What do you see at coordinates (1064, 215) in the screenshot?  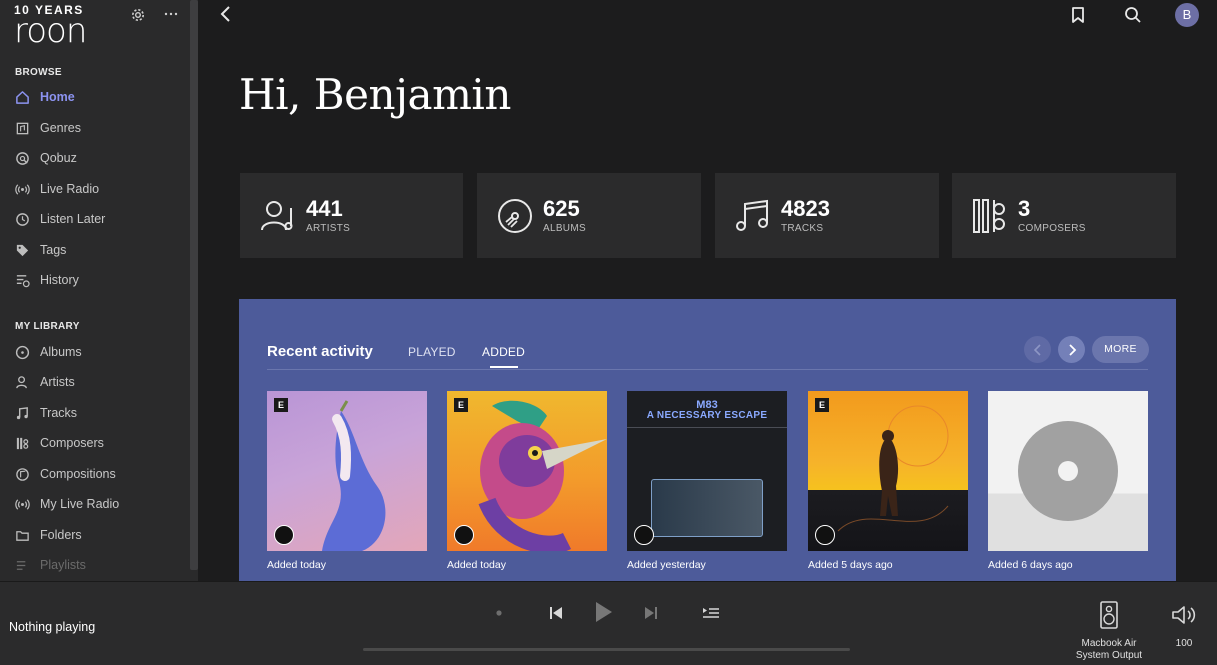 I see `stat-card-composers: 3 COMPOSERS` at bounding box center [1064, 215].